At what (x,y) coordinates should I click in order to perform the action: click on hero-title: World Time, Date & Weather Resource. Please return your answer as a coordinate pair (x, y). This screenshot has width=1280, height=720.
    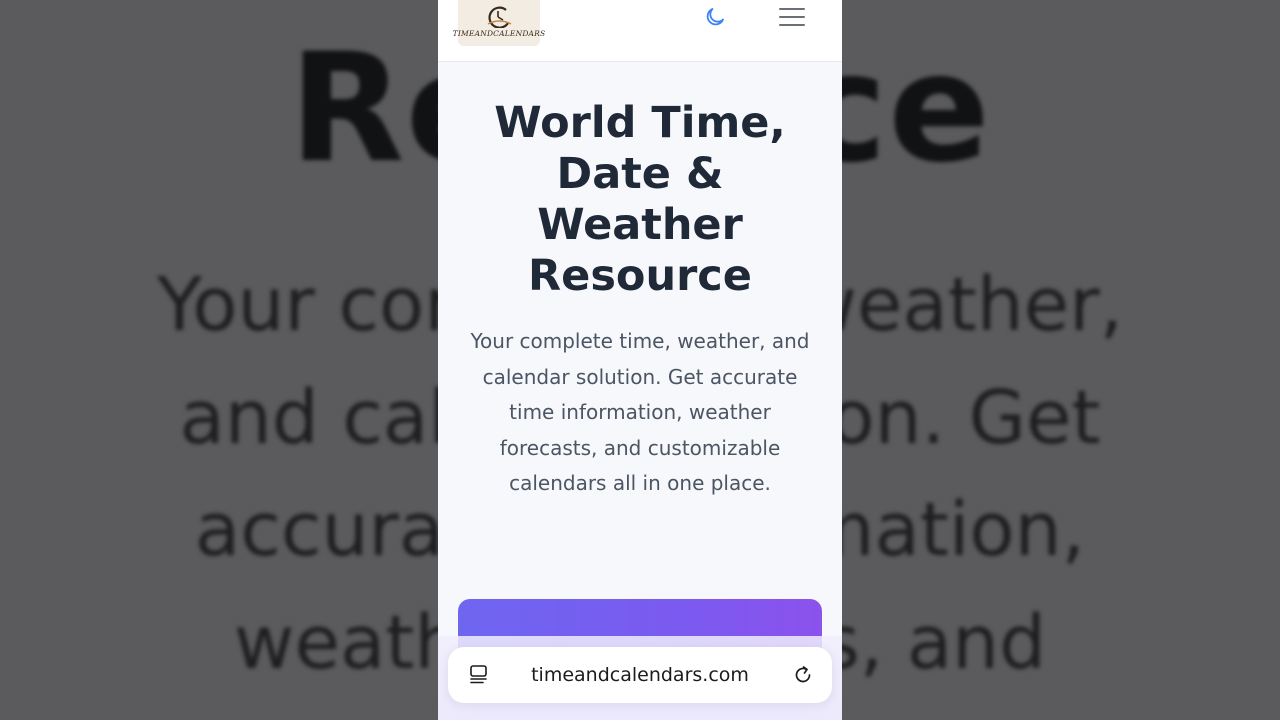
    Looking at the image, I should click on (640, 199).